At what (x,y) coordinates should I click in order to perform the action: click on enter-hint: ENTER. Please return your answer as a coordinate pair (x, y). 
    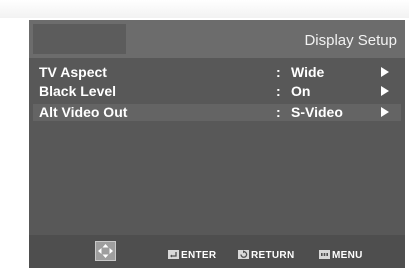
    Looking at the image, I should click on (192, 253).